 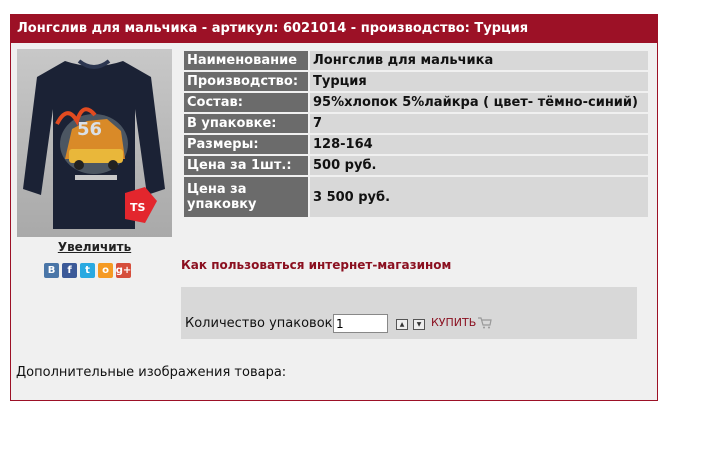 I want to click on product-image: 56 TS, so click(x=94, y=143).